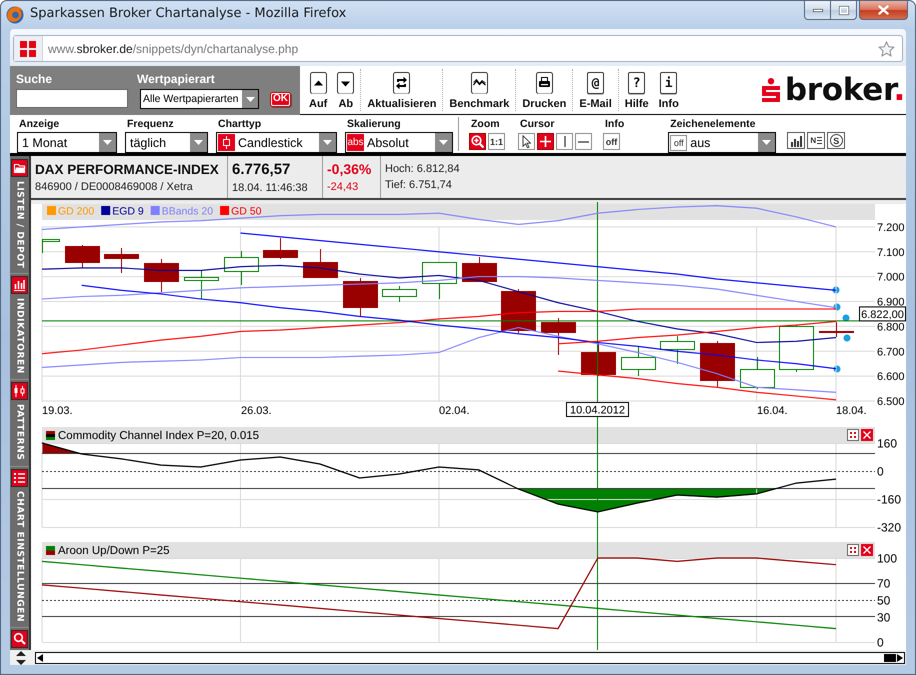 The width and height of the screenshot is (916, 675). What do you see at coordinates (226, 142) in the screenshot?
I see `candlestick-icon` at bounding box center [226, 142].